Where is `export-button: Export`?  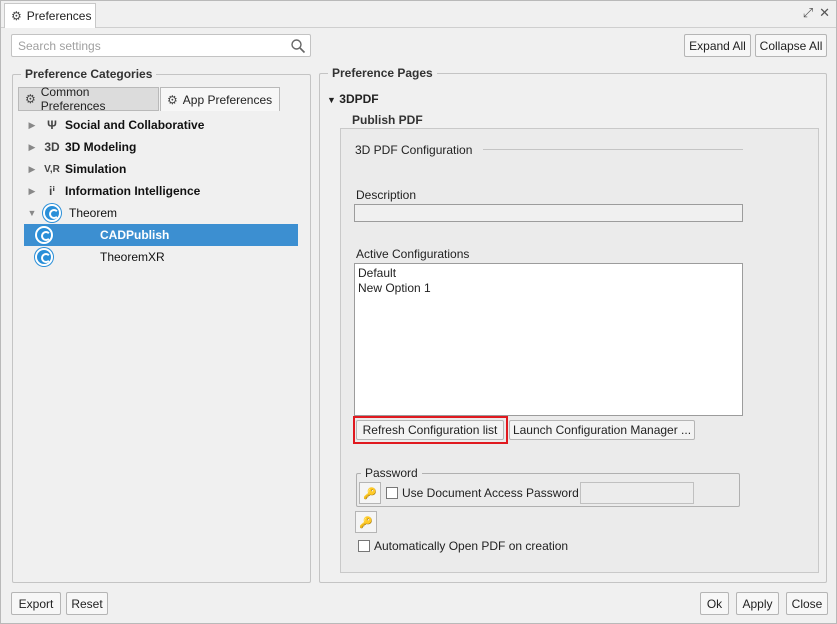
export-button: Export is located at coordinates (36, 603).